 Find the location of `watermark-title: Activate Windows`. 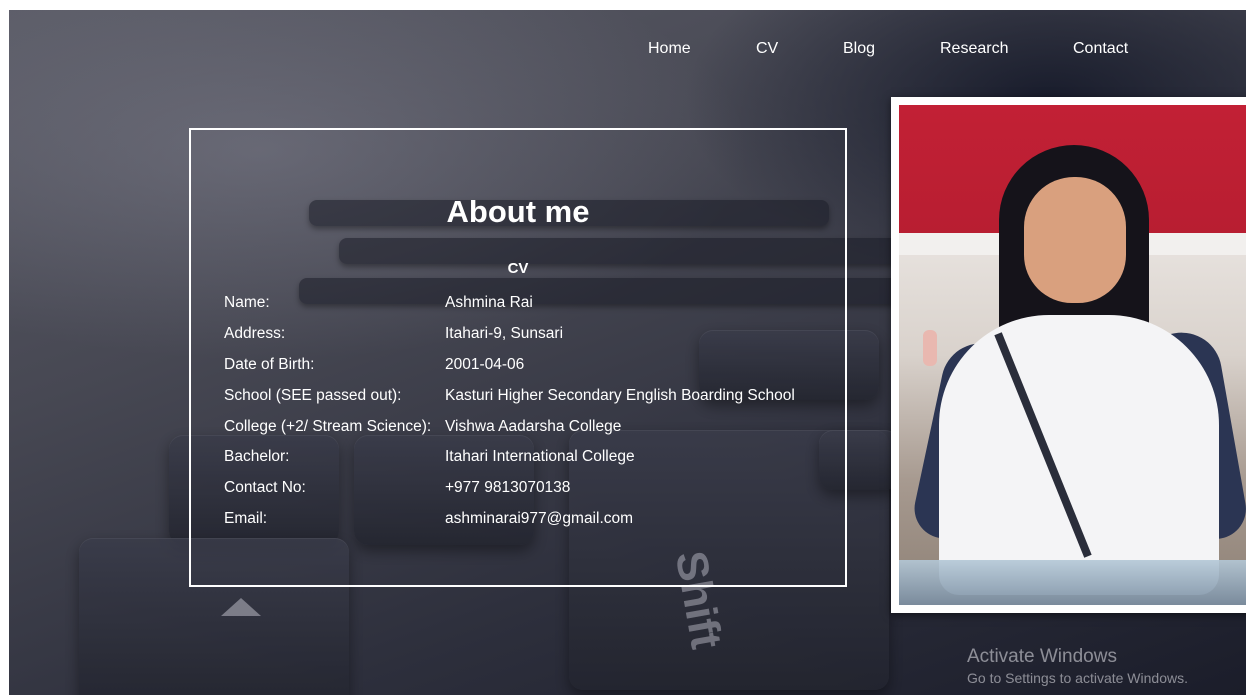

watermark-title: Activate Windows is located at coordinates (1042, 656).